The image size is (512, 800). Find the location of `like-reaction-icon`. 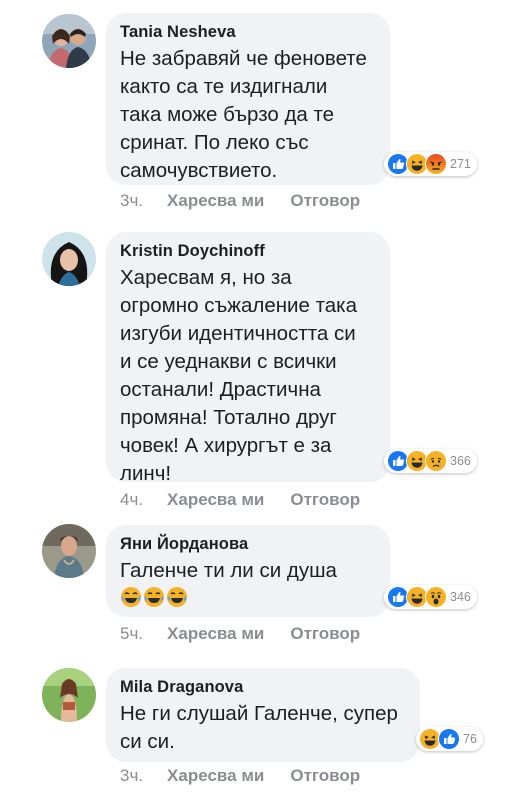

like-reaction-icon is located at coordinates (449, 739).